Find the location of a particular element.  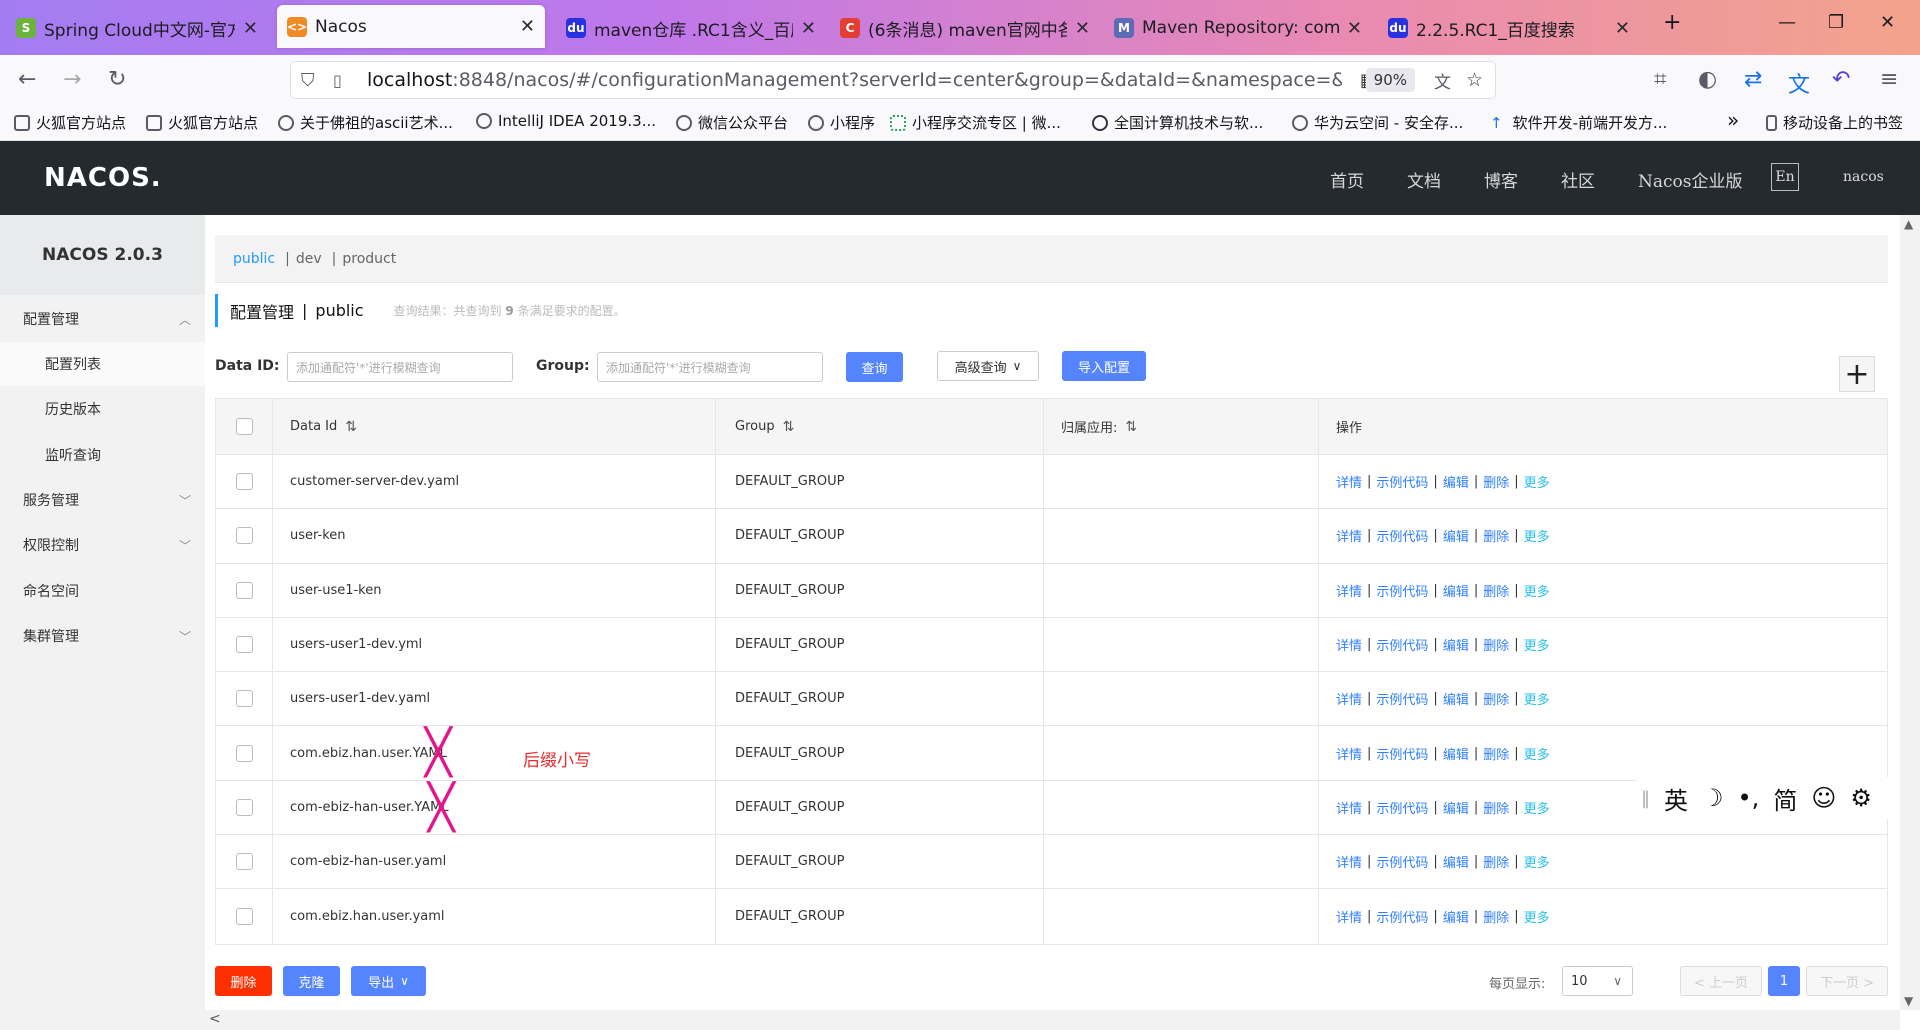

zoom-level: 90% is located at coordinates (1390, 80).